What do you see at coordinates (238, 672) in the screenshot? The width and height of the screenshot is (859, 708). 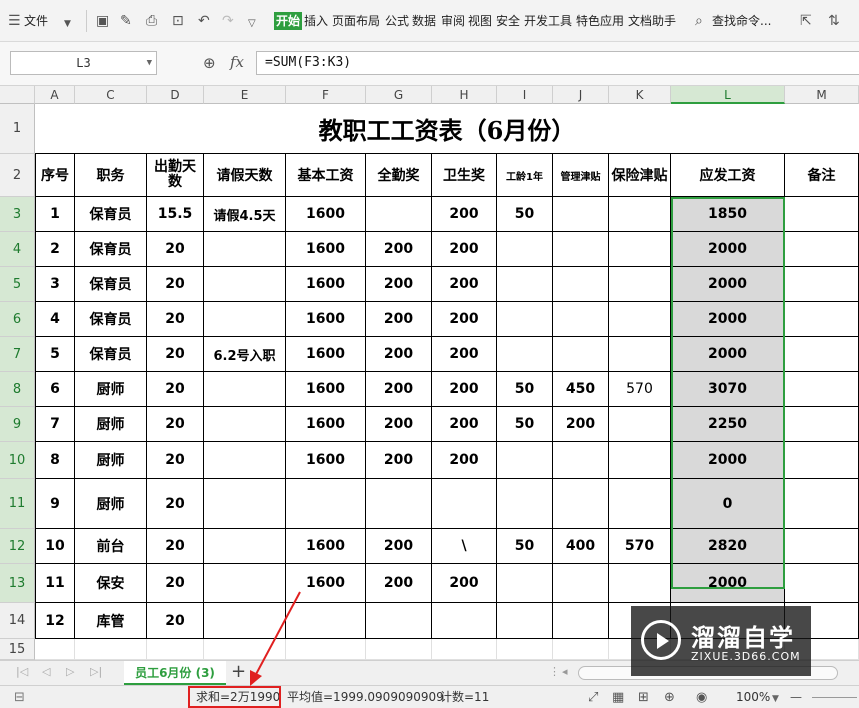 I see `add-sheet-icon: +` at bounding box center [238, 672].